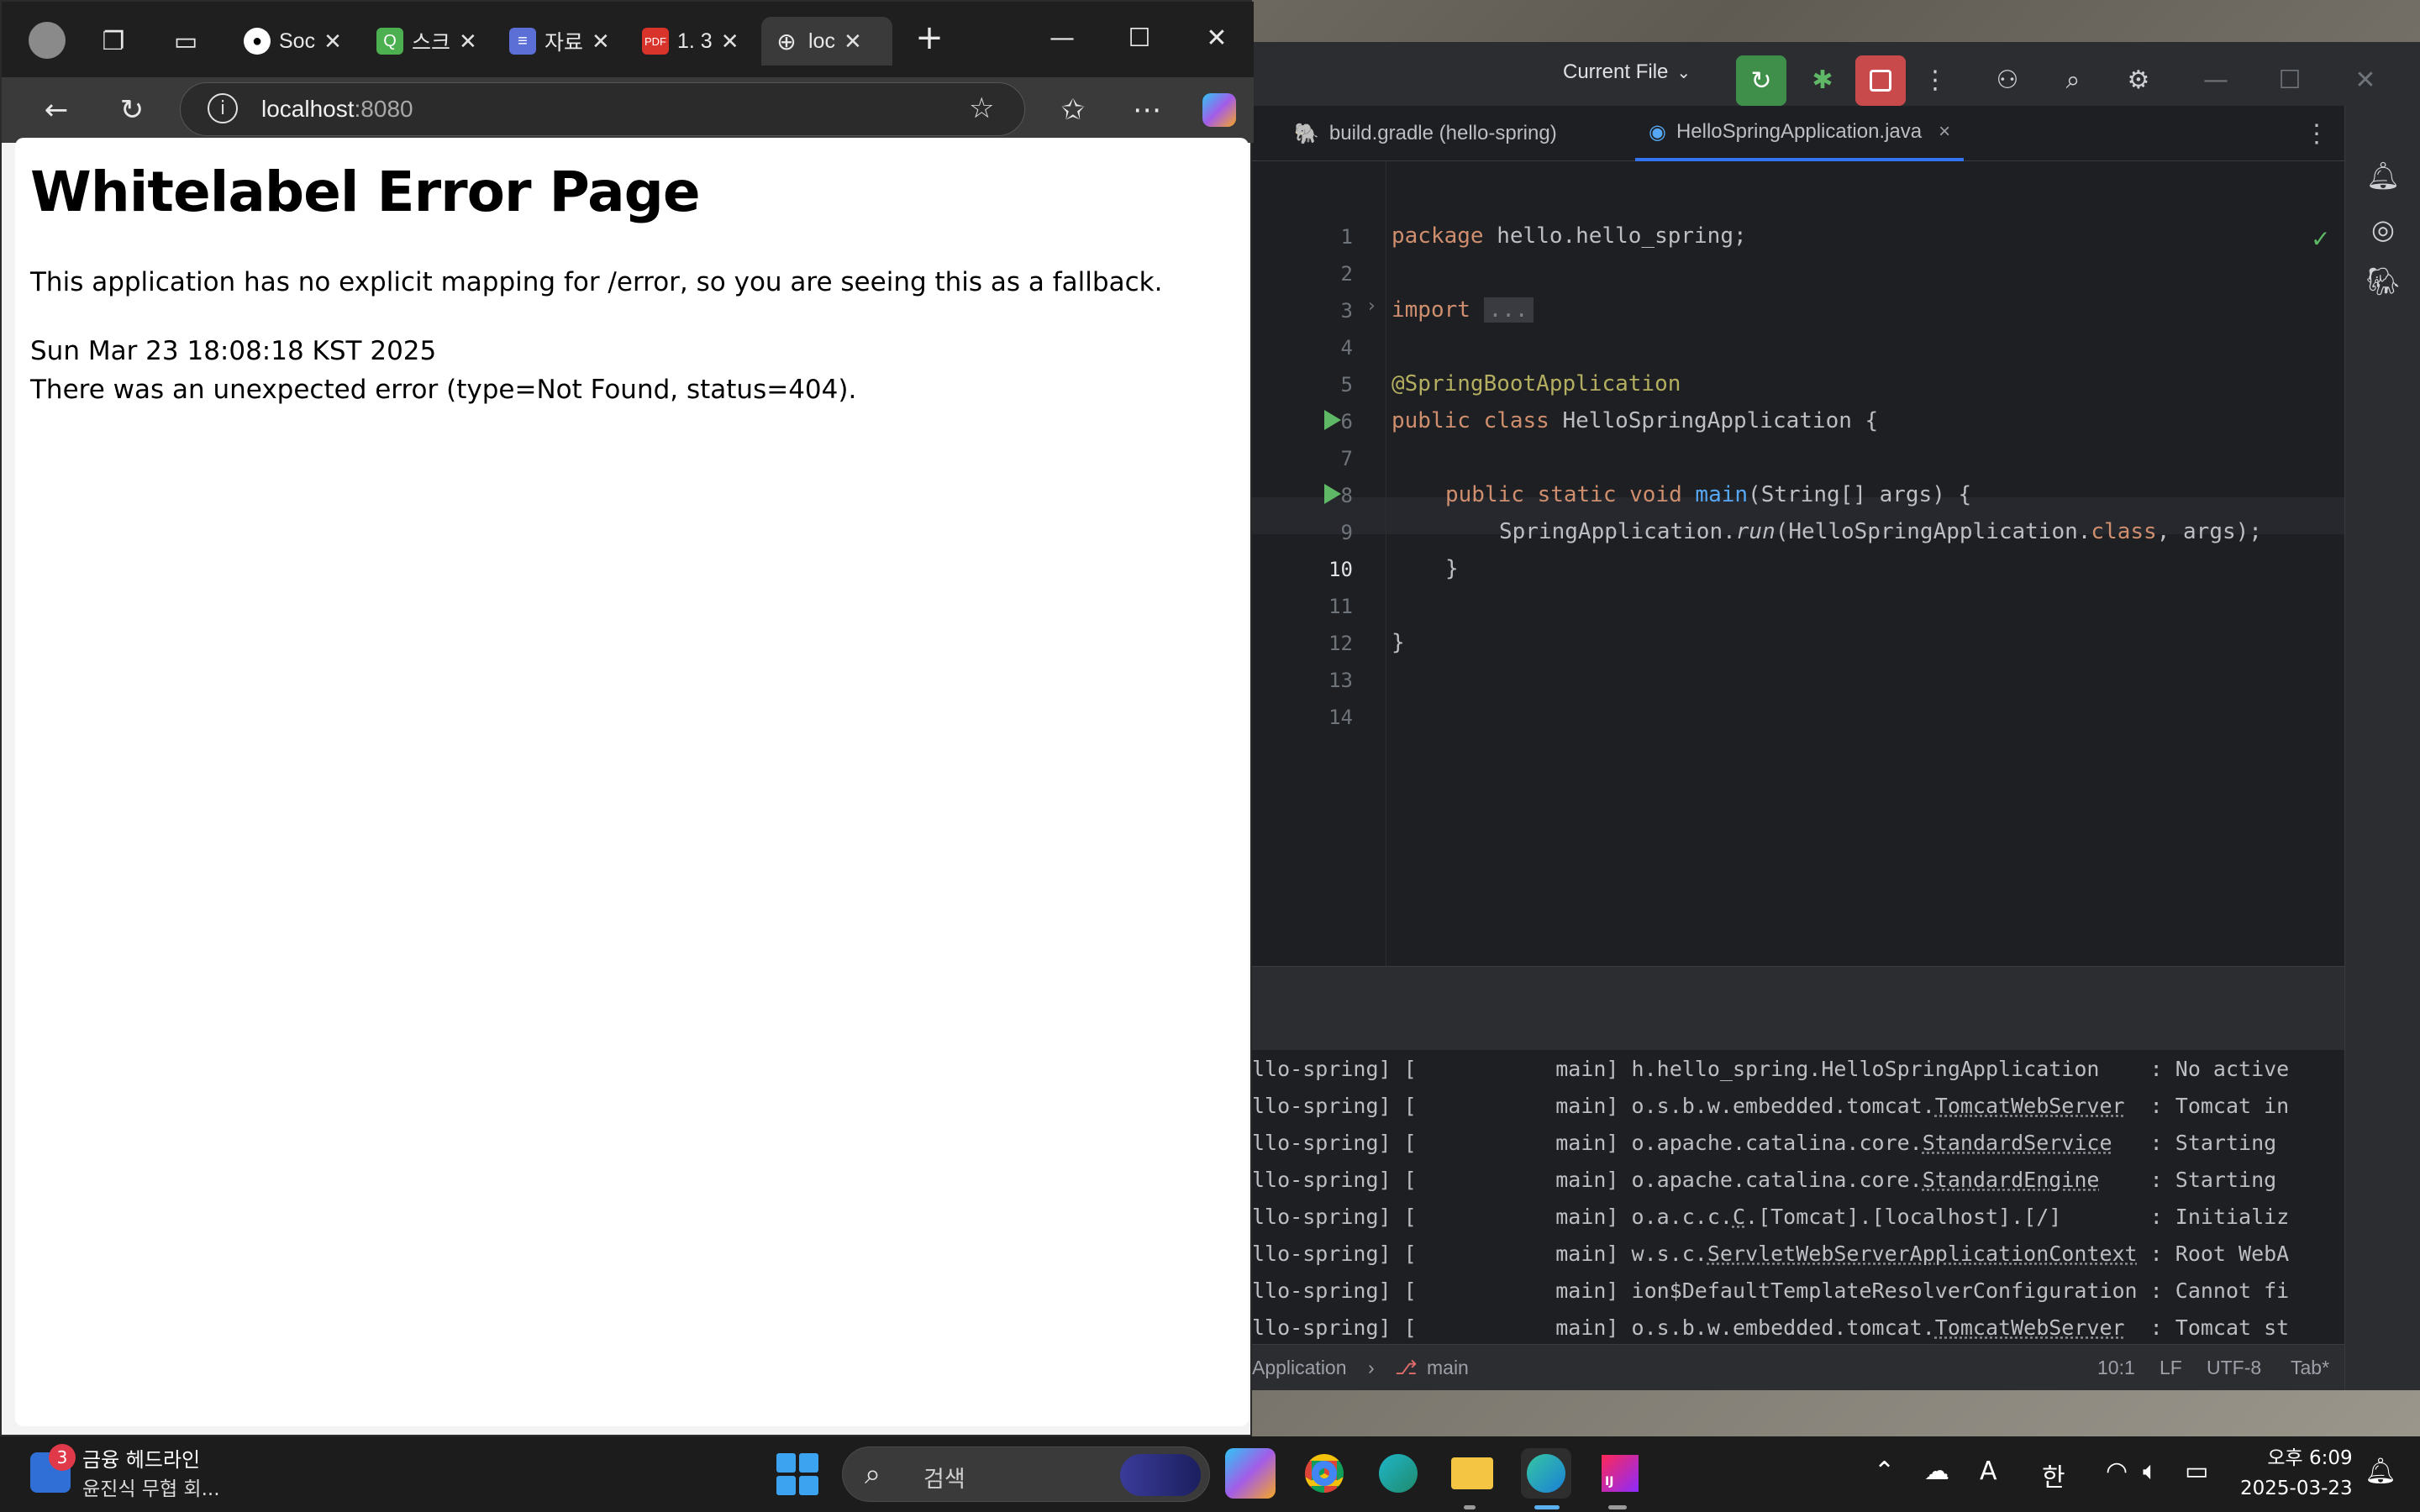  I want to click on browser-tab-active: ⊕ loc ✕, so click(826, 41).